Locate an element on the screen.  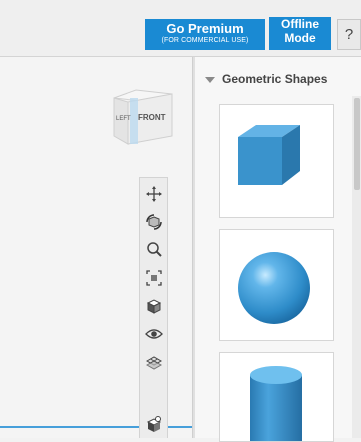
shape-tile-cylinder is located at coordinates (276, 397).